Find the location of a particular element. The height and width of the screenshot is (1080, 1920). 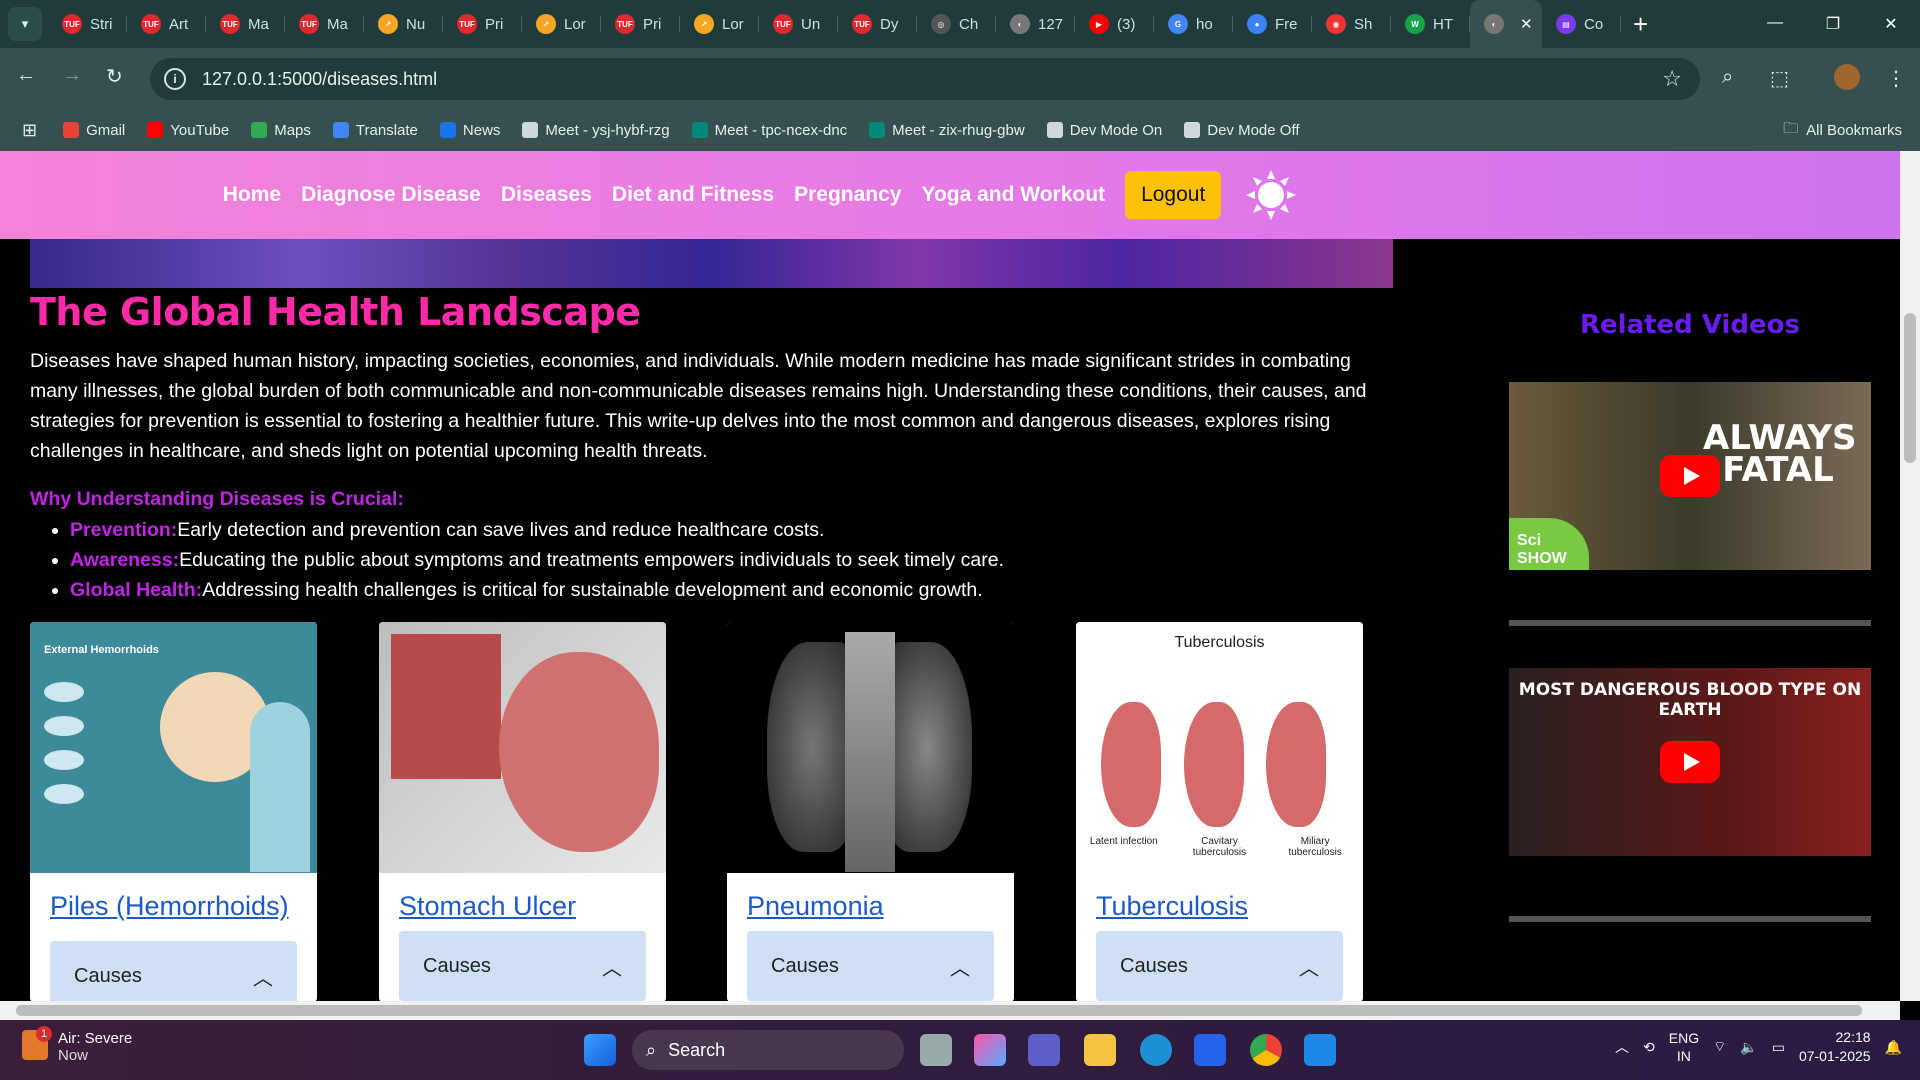

task-view-icon is located at coordinates (936, 1050).